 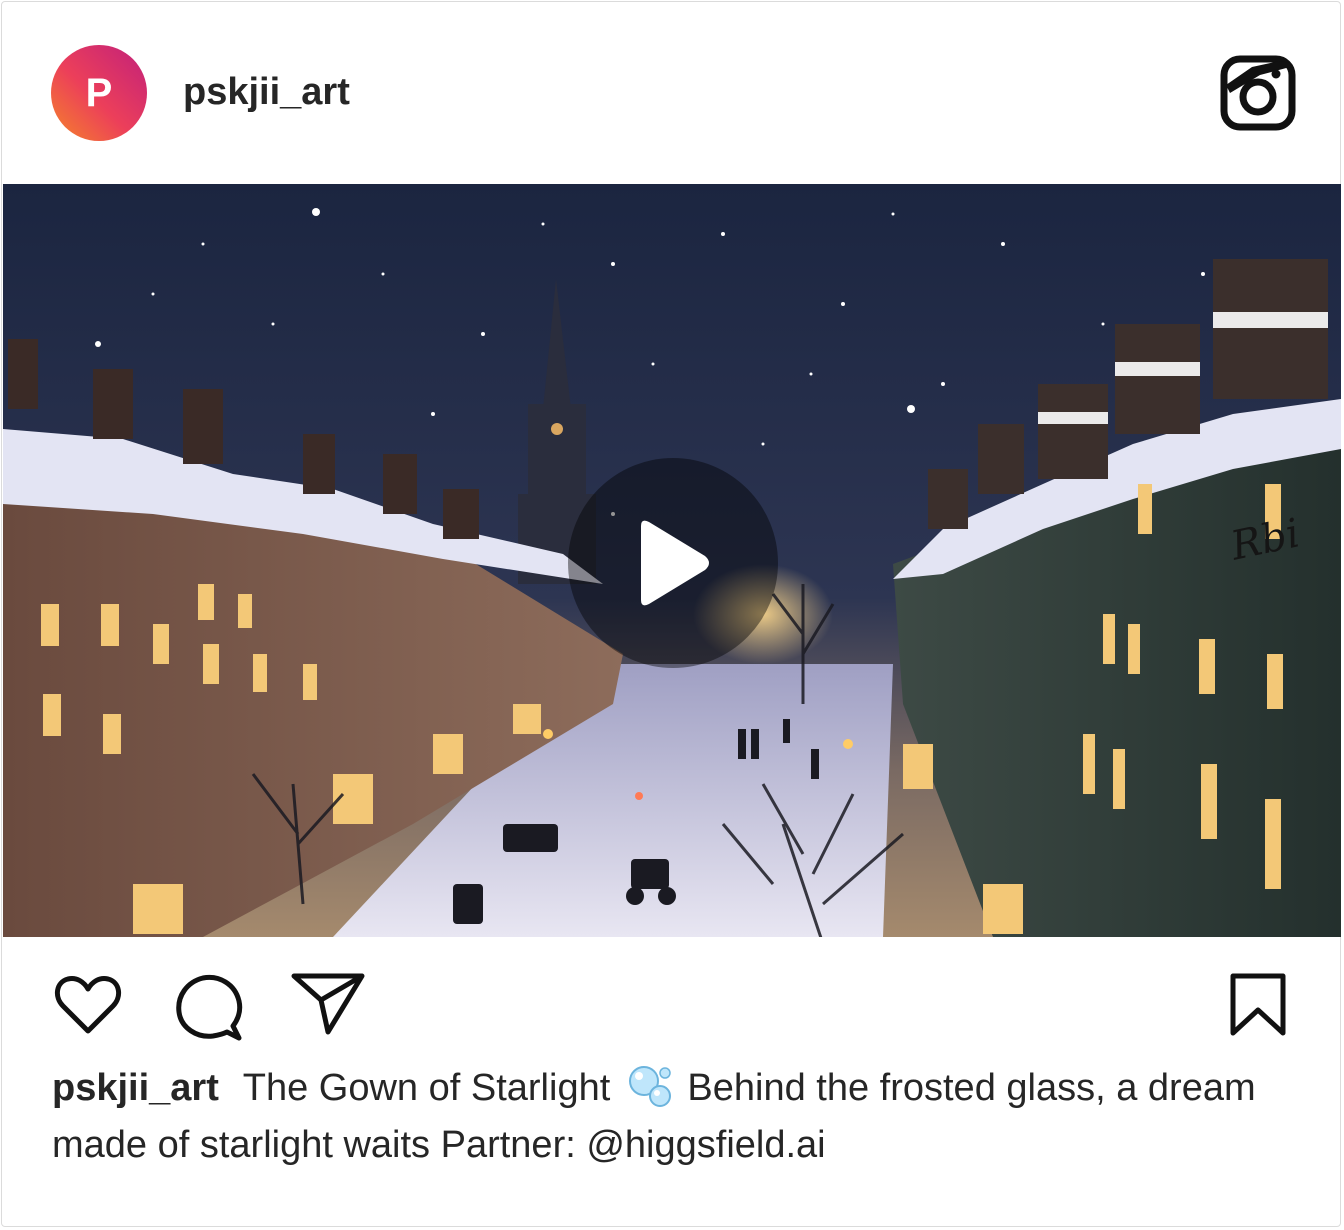 I want to click on play-button, so click(x=673, y=563).